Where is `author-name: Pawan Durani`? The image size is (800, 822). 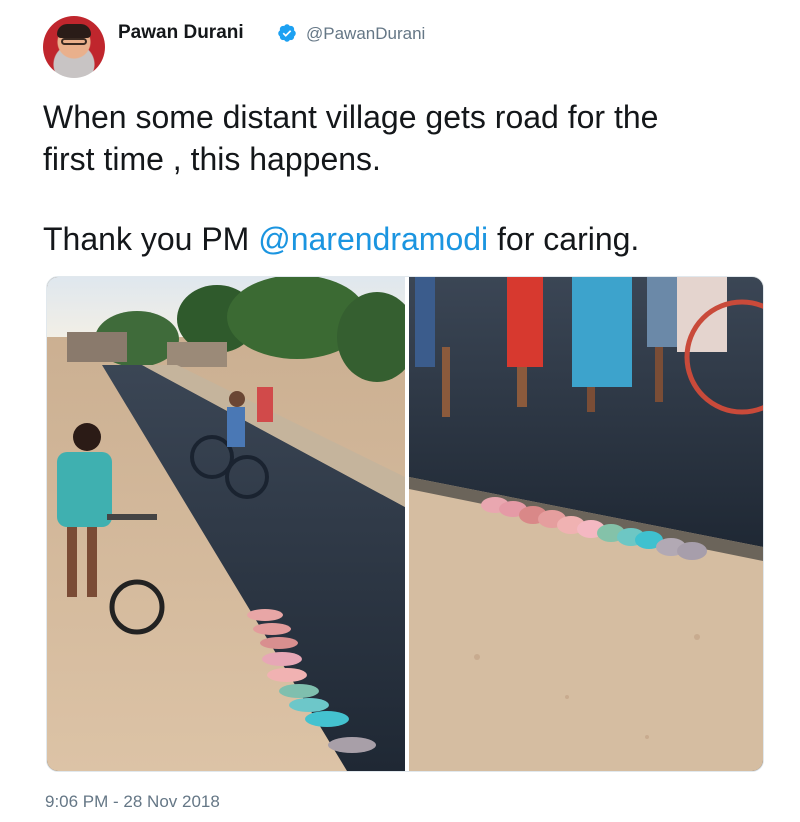
author-name: Pawan Durani is located at coordinates (181, 33).